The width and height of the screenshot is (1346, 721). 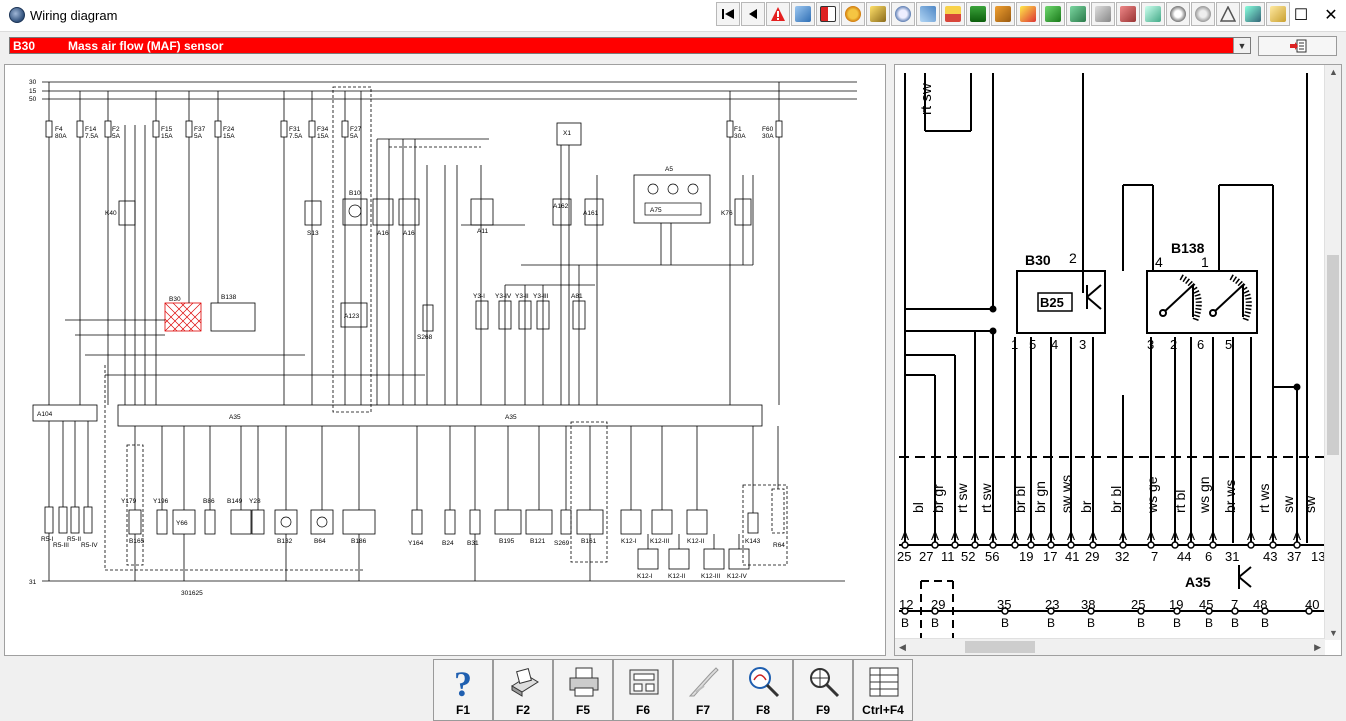 What do you see at coordinates (1203, 14) in the screenshot?
I see `bulb-icon` at bounding box center [1203, 14].